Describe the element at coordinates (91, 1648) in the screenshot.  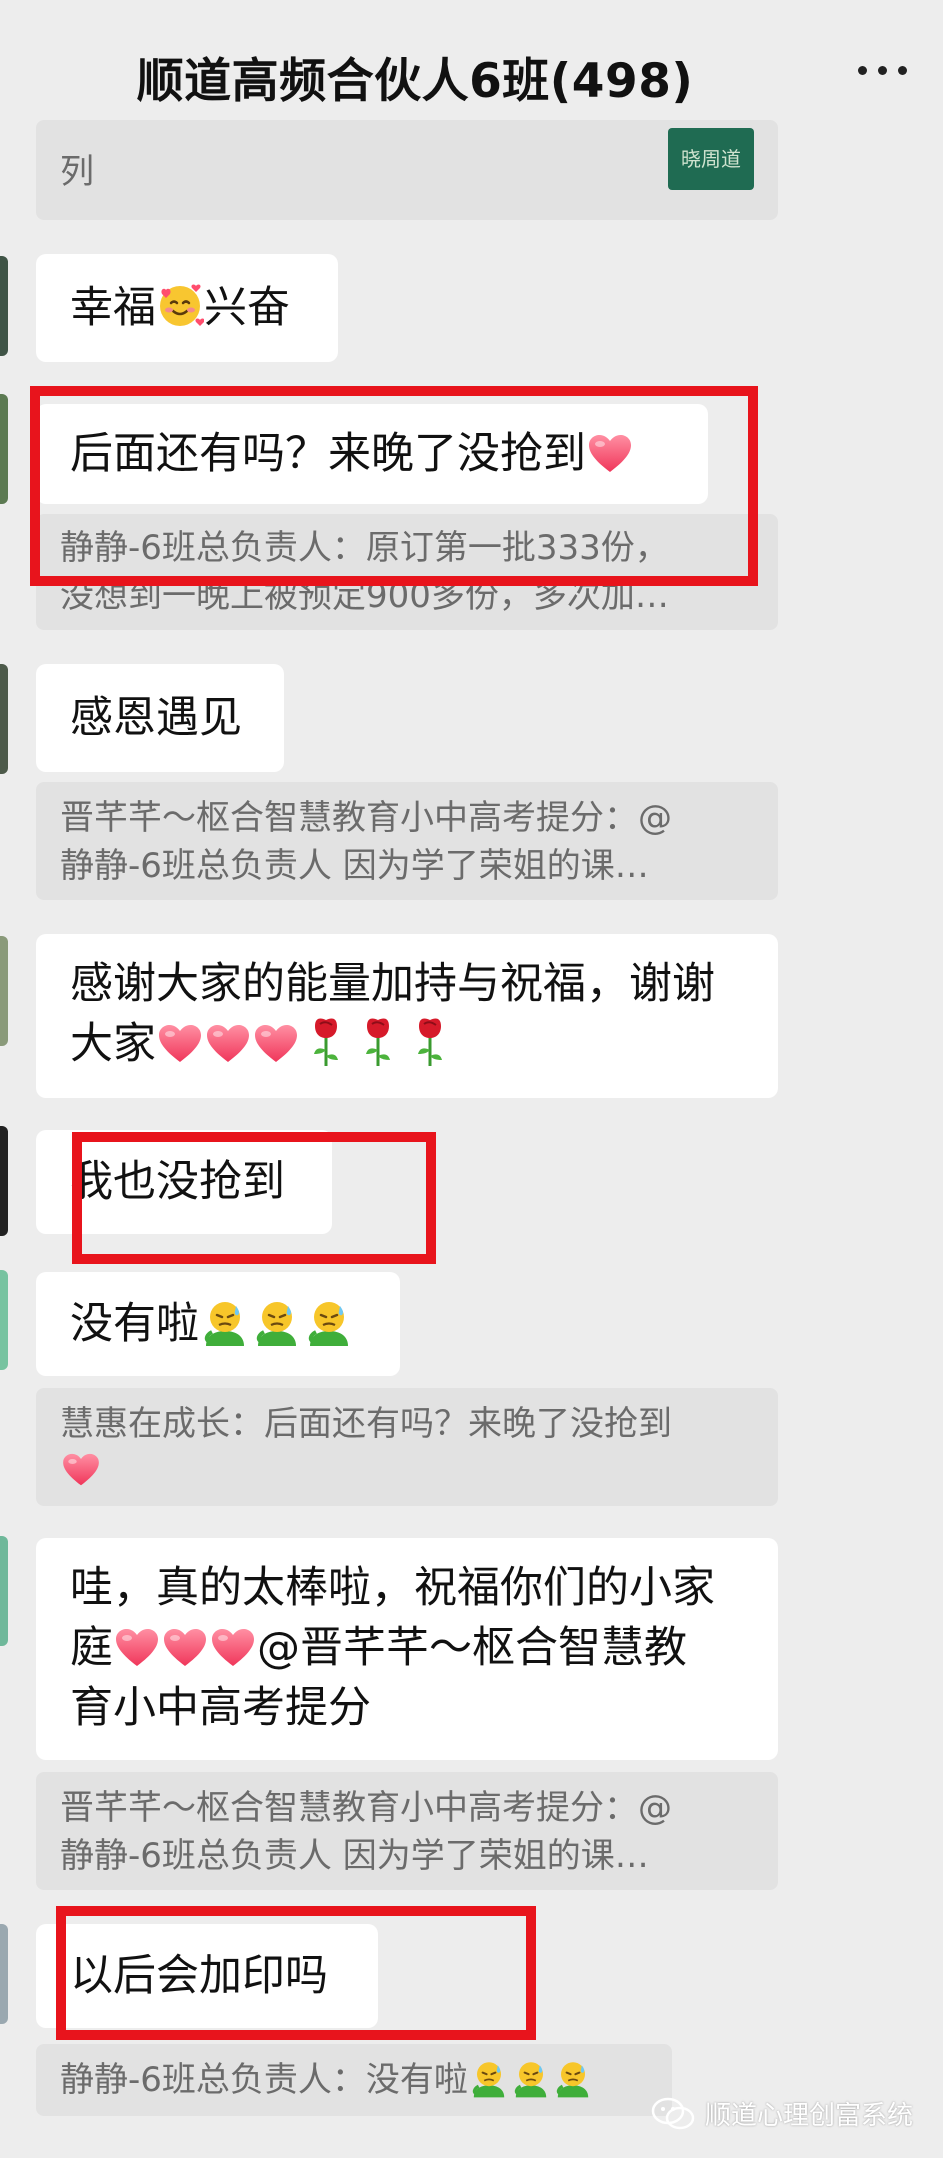
I see `message-text: 庭` at that location.